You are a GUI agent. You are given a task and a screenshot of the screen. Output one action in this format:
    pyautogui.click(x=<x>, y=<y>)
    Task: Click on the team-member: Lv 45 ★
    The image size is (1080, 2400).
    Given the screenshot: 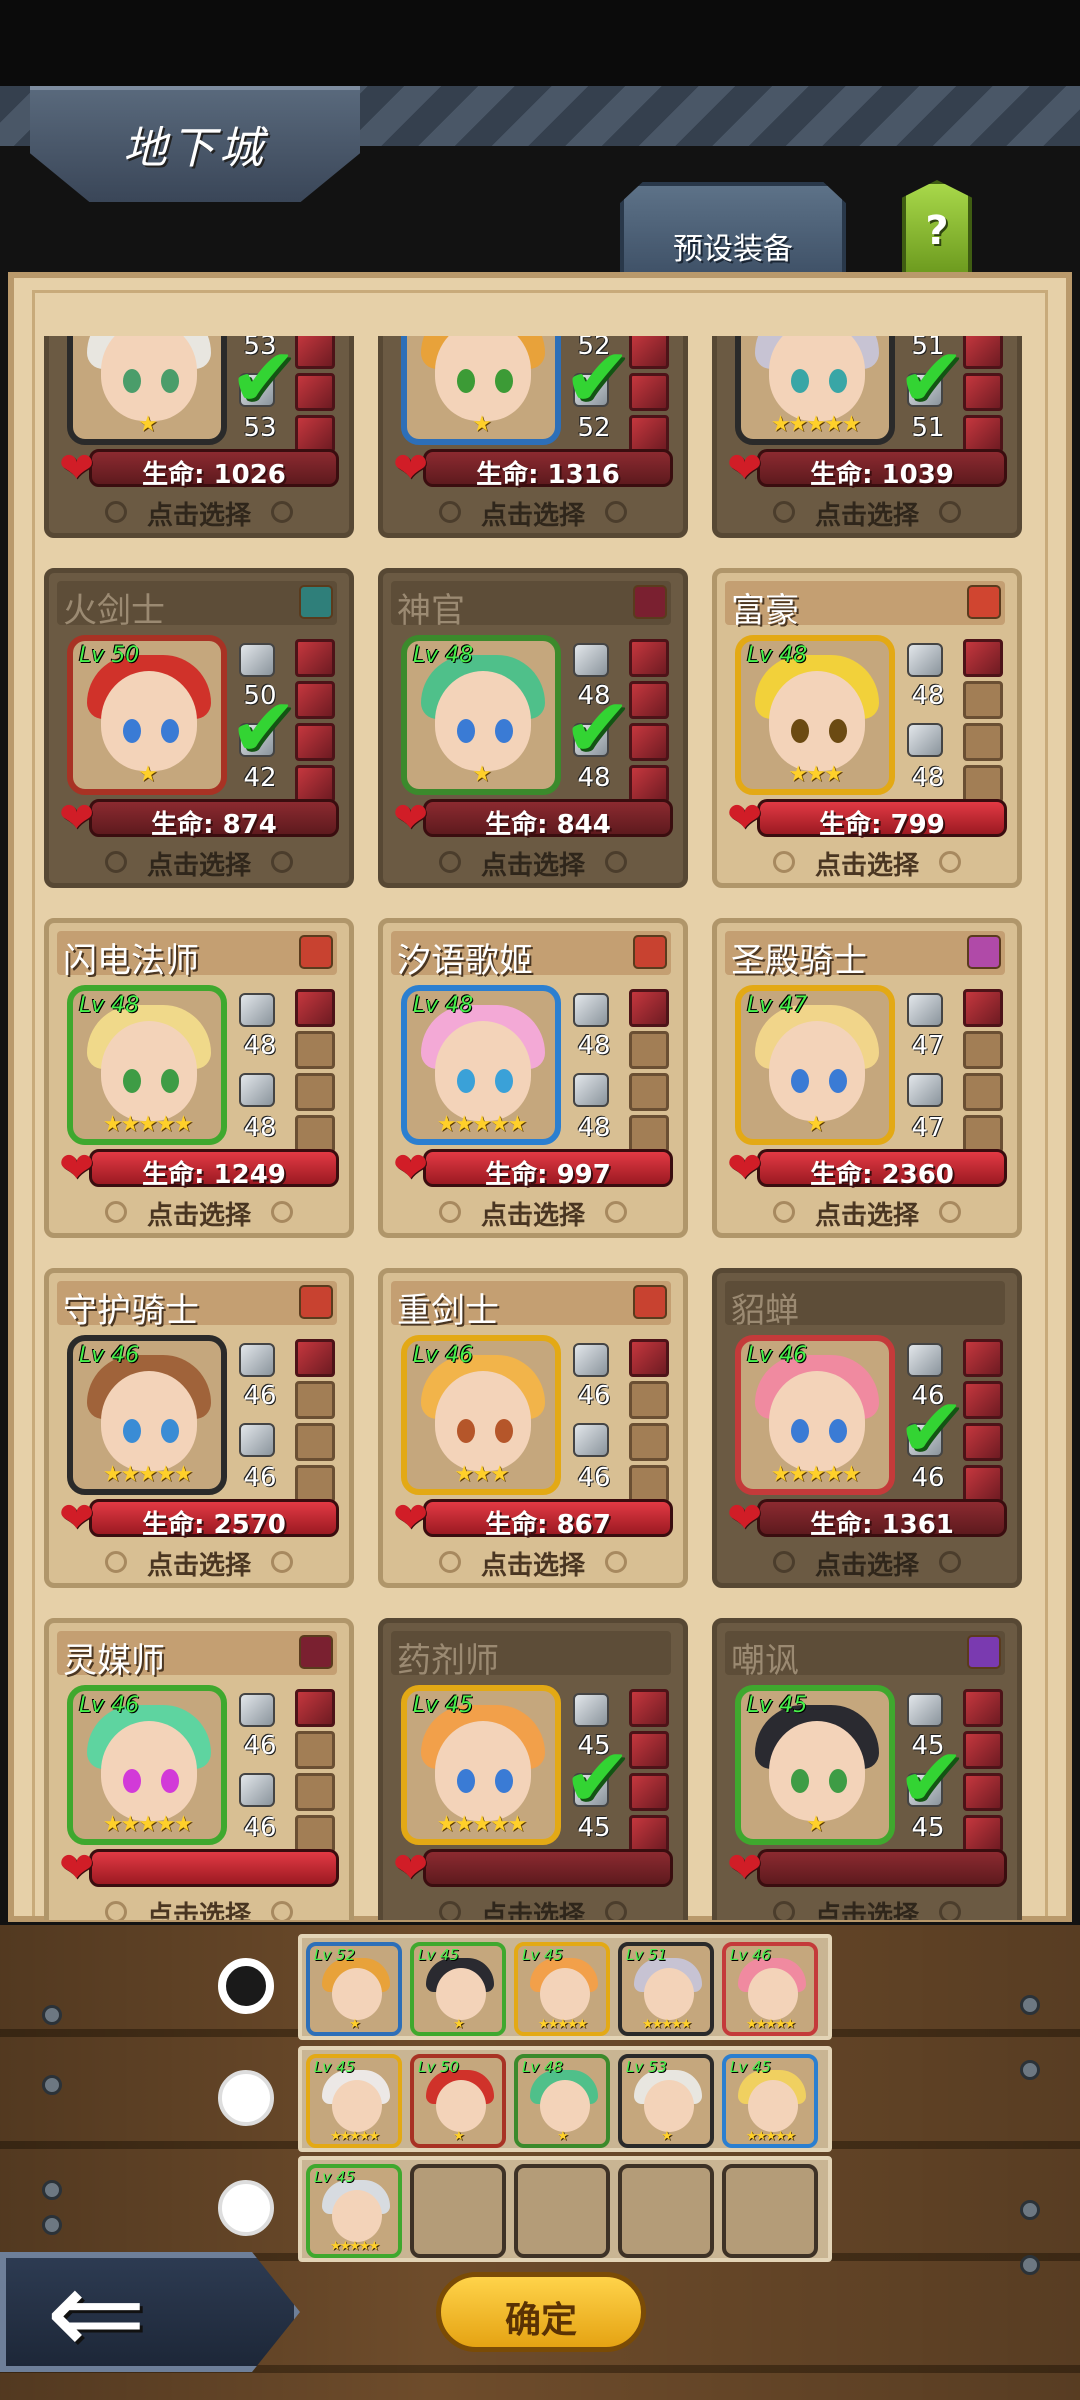 What is the action you would take?
    pyautogui.click(x=458, y=1989)
    